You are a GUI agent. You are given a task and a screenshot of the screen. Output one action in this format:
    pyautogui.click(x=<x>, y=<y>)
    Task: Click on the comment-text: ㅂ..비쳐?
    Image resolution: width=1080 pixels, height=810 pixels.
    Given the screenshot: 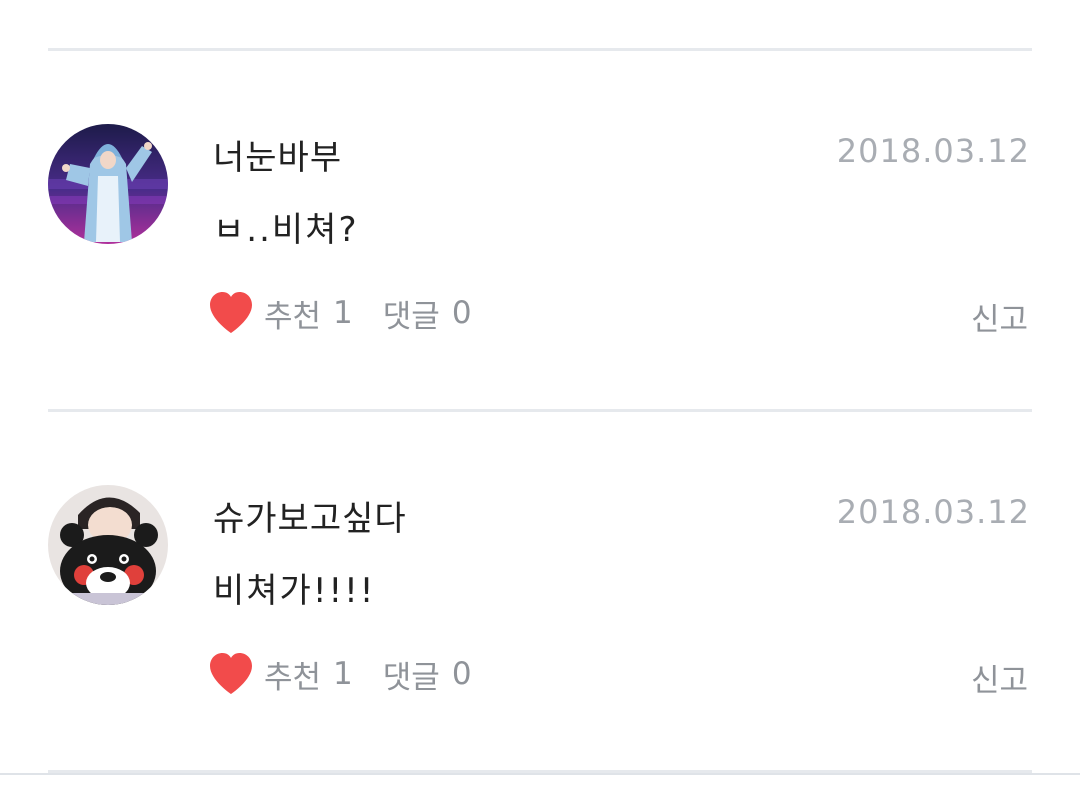 What is the action you would take?
    pyautogui.click(x=286, y=230)
    